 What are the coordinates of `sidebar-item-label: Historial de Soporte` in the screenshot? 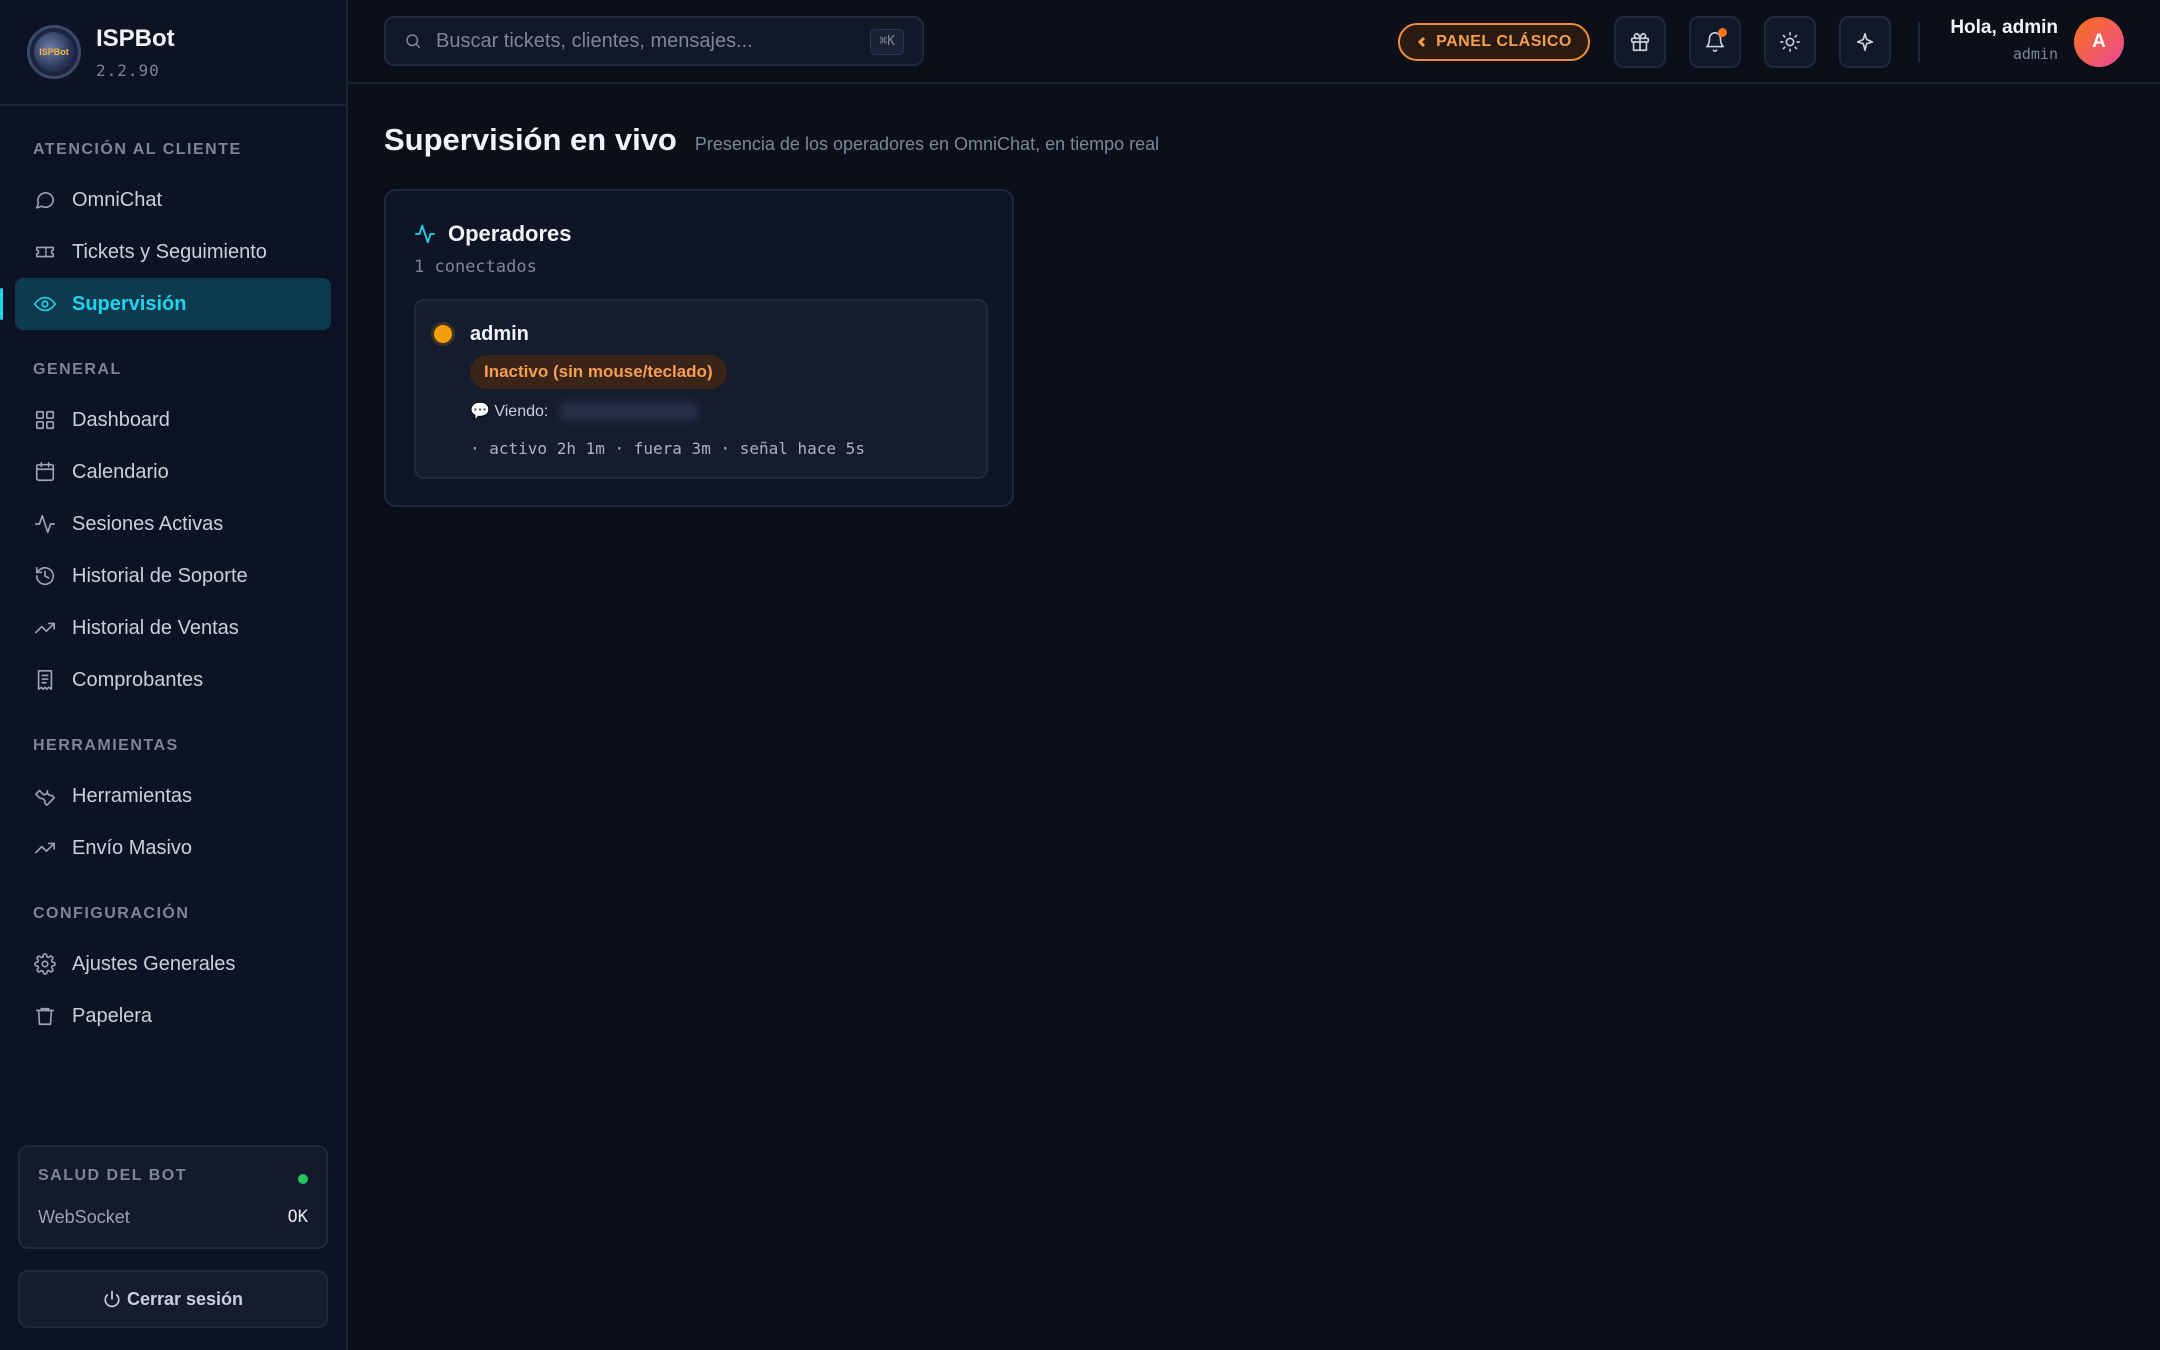 It's located at (160, 575).